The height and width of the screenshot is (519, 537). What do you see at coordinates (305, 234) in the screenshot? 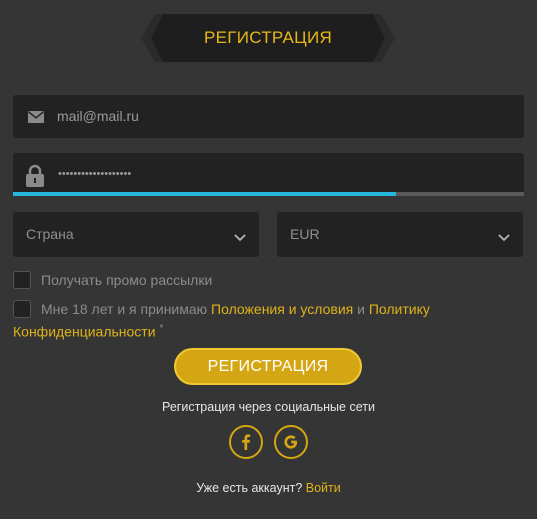
I see `currency-select-value: EUR` at bounding box center [305, 234].